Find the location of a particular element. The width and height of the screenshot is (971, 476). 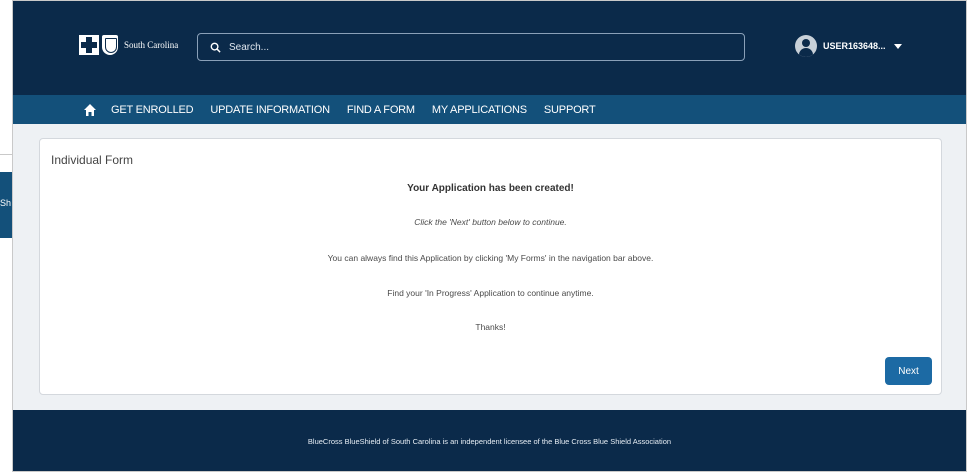

caret-down-icon is located at coordinates (897, 46).